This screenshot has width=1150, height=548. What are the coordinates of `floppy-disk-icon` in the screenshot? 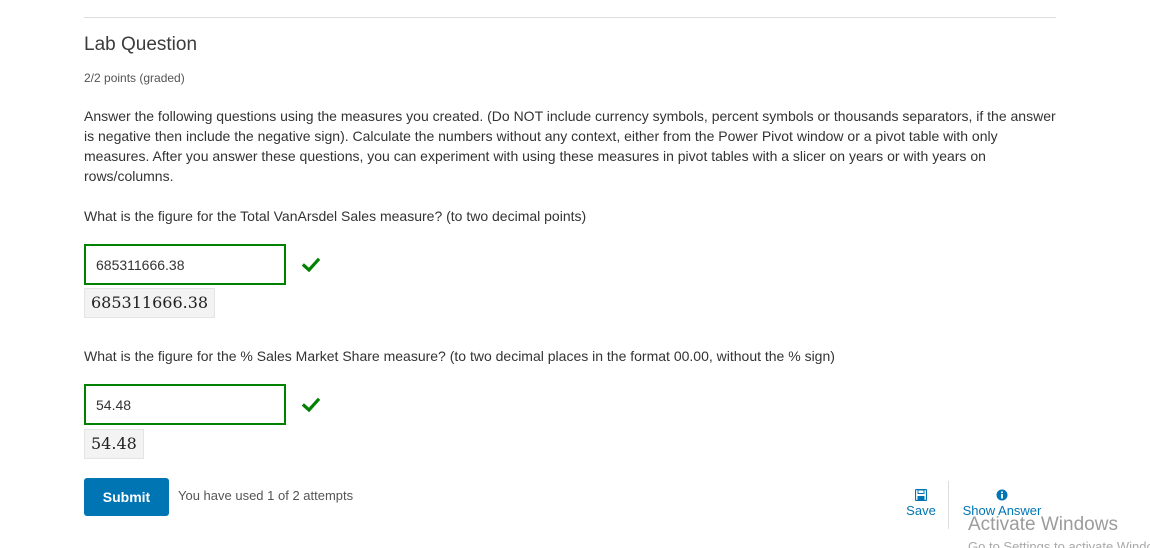 It's located at (921, 495).